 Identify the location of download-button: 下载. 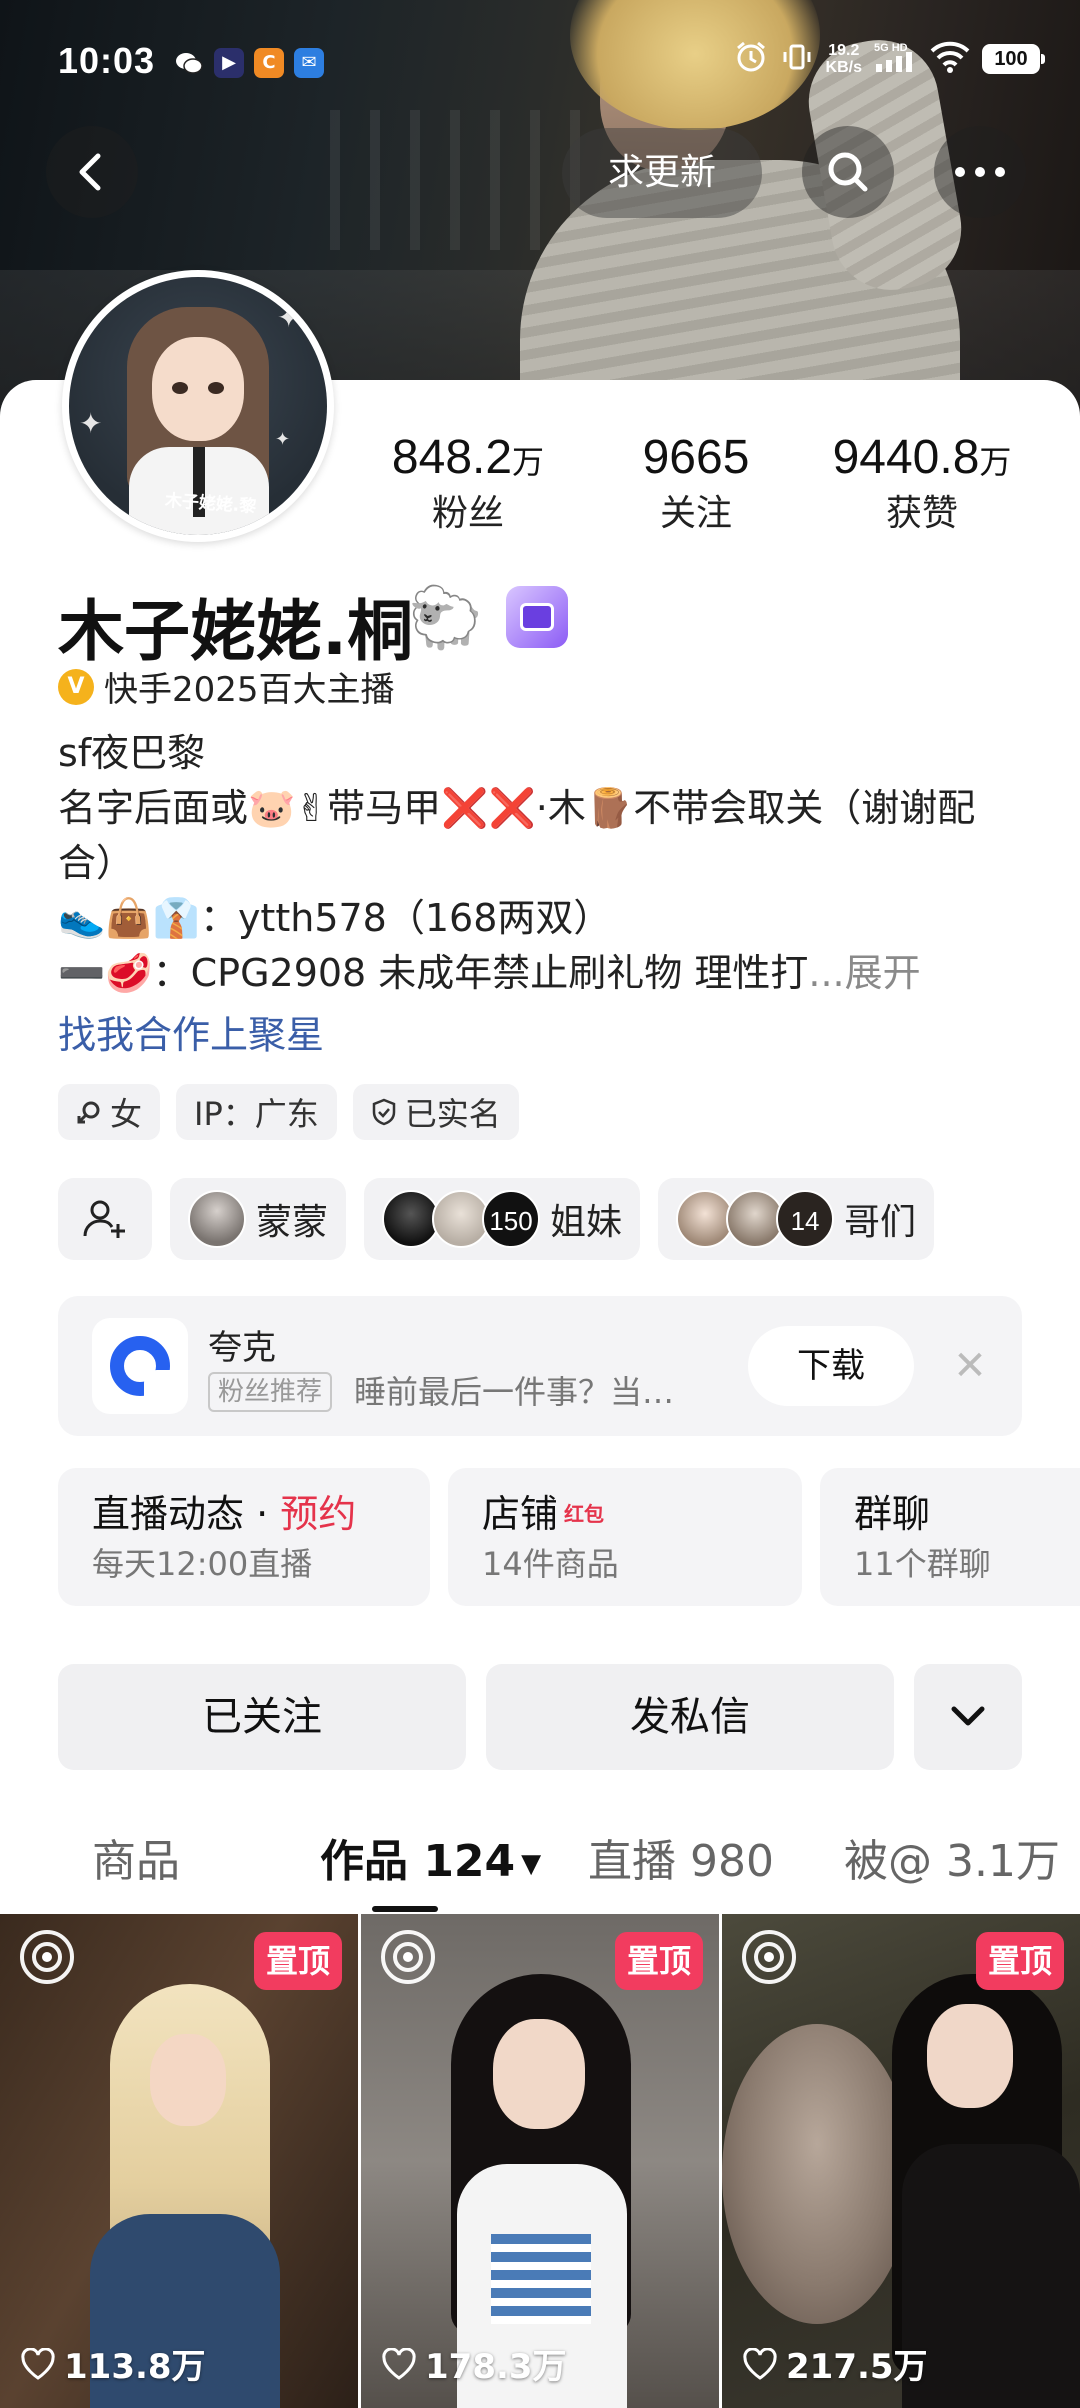
(831, 1366).